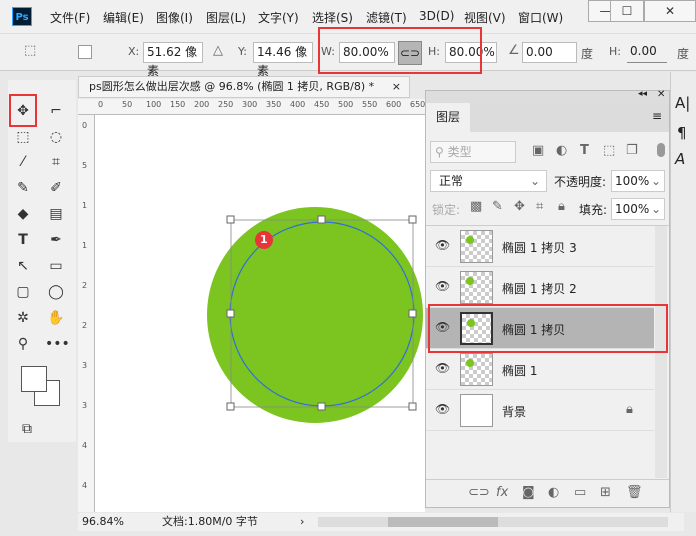 The width and height of the screenshot is (696, 536). Describe the element at coordinates (502, 492) in the screenshot. I see `fx-icon: fx` at that location.